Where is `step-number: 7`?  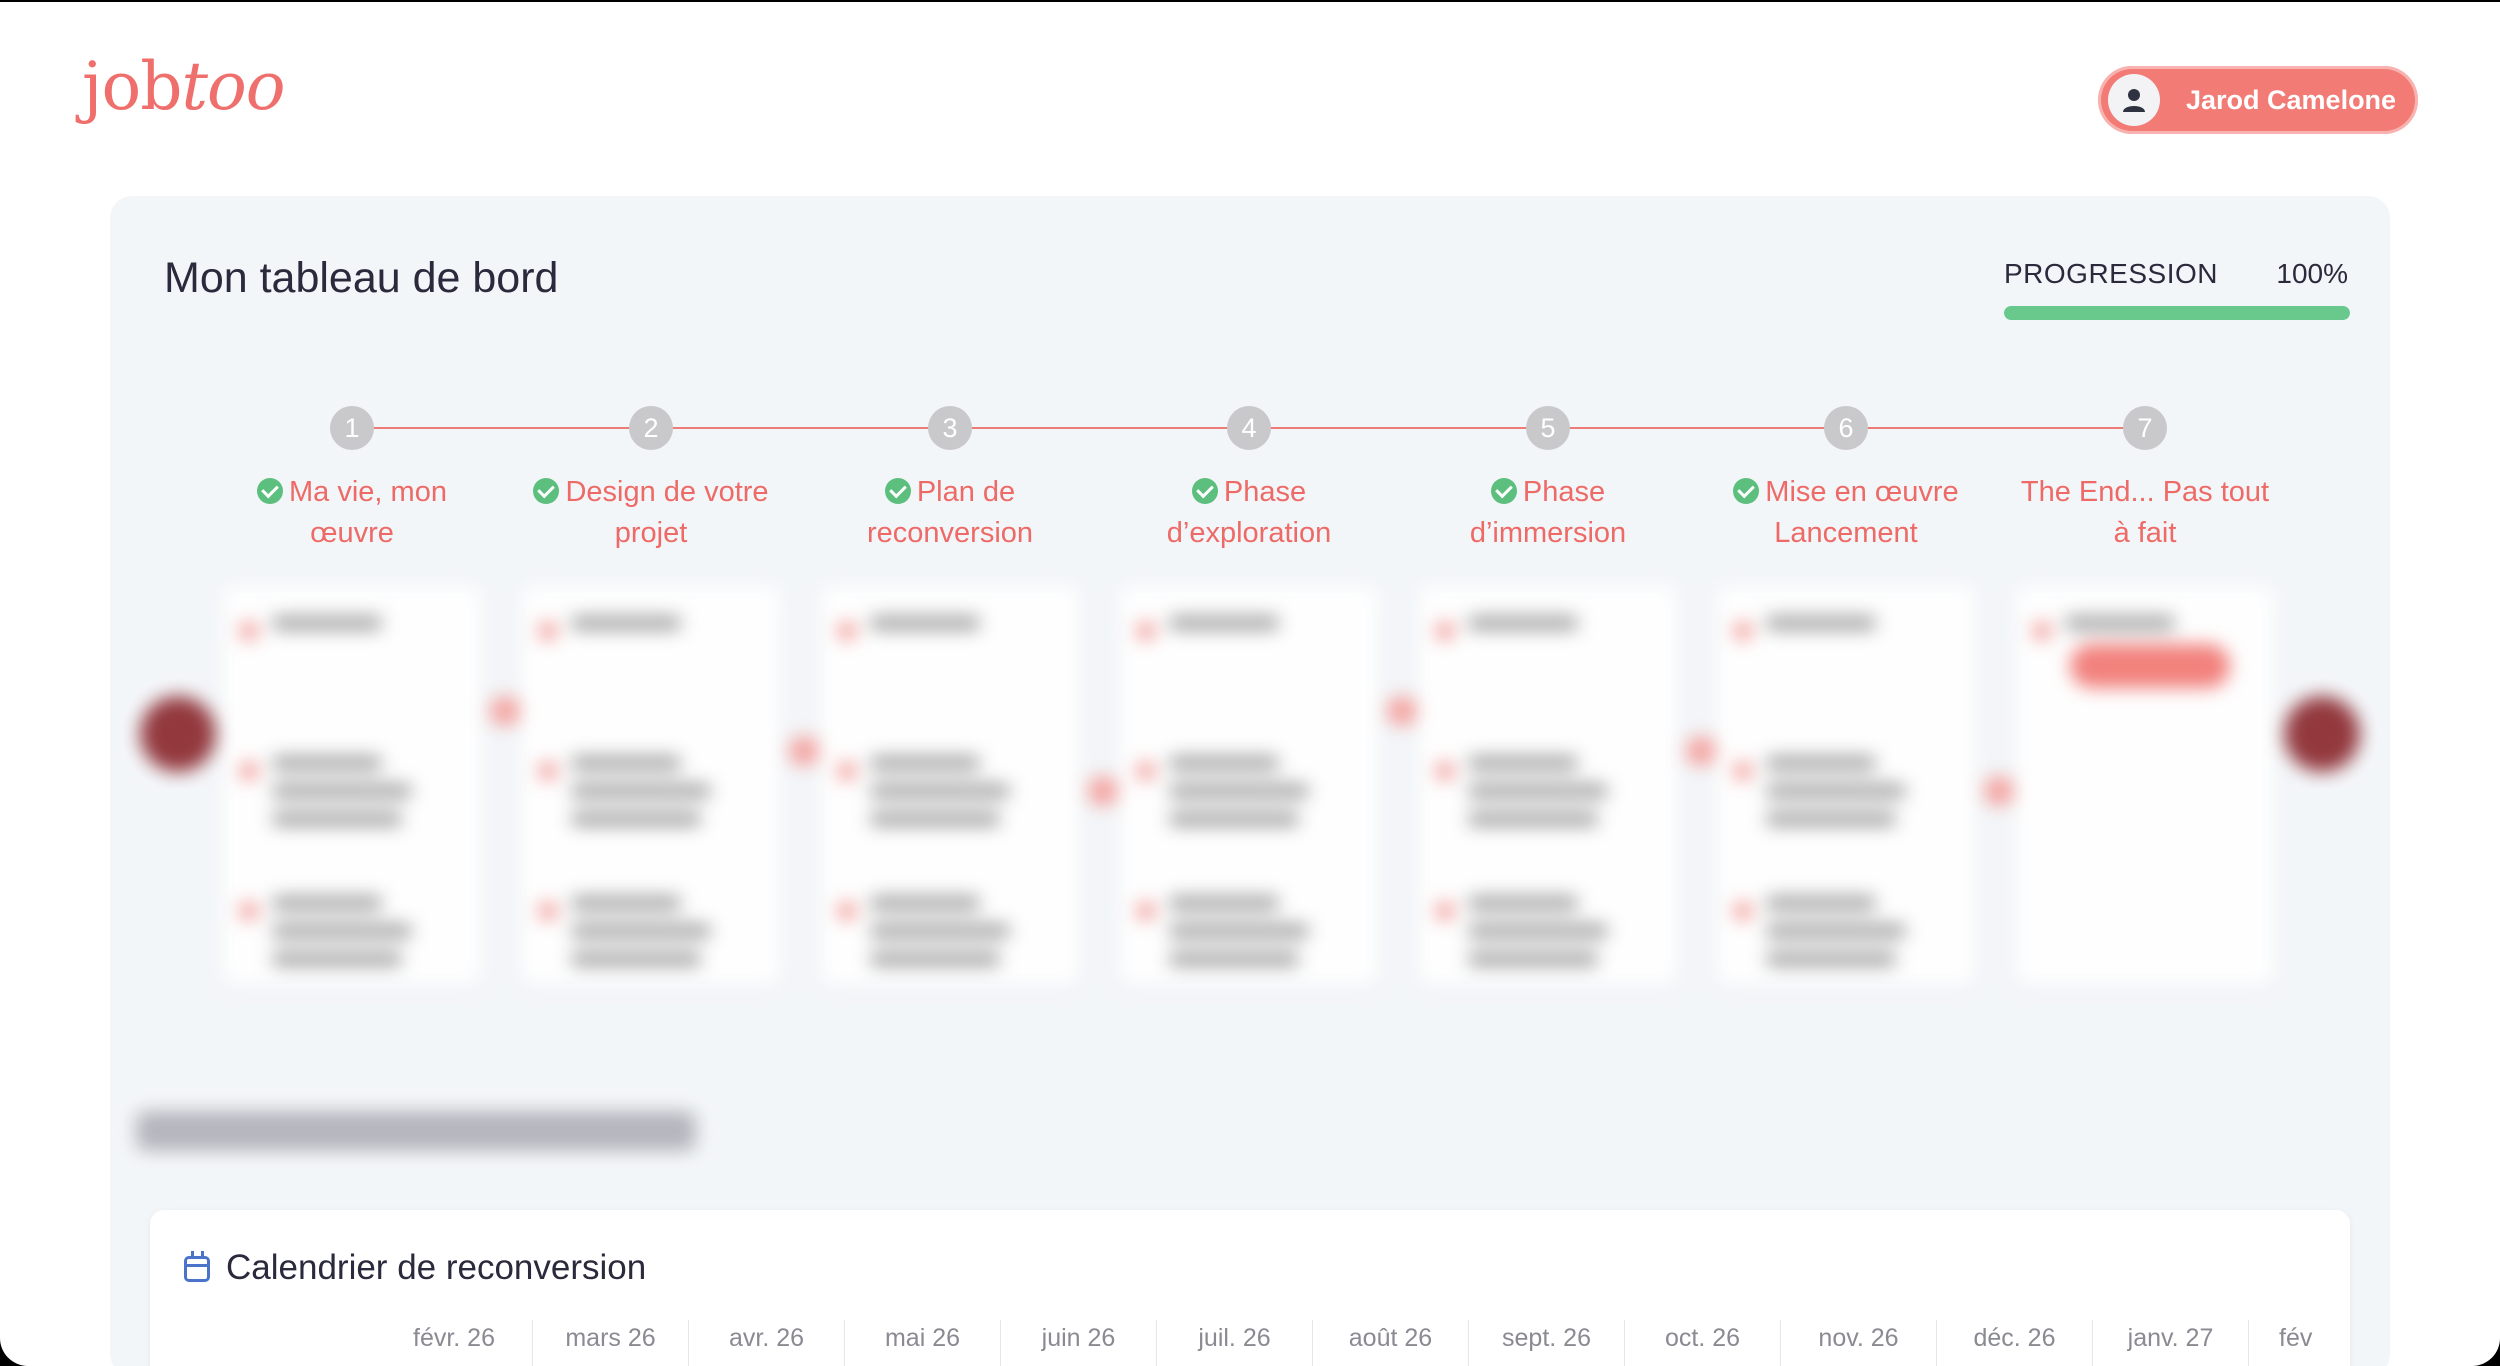
step-number: 7 is located at coordinates (2145, 428).